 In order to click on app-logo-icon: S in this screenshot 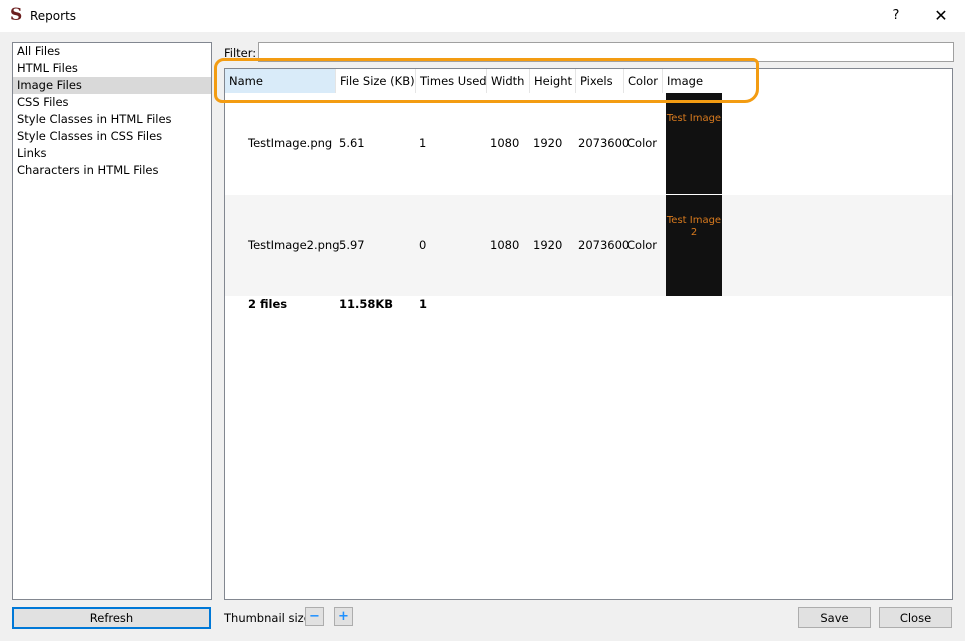, I will do `click(16, 15)`.